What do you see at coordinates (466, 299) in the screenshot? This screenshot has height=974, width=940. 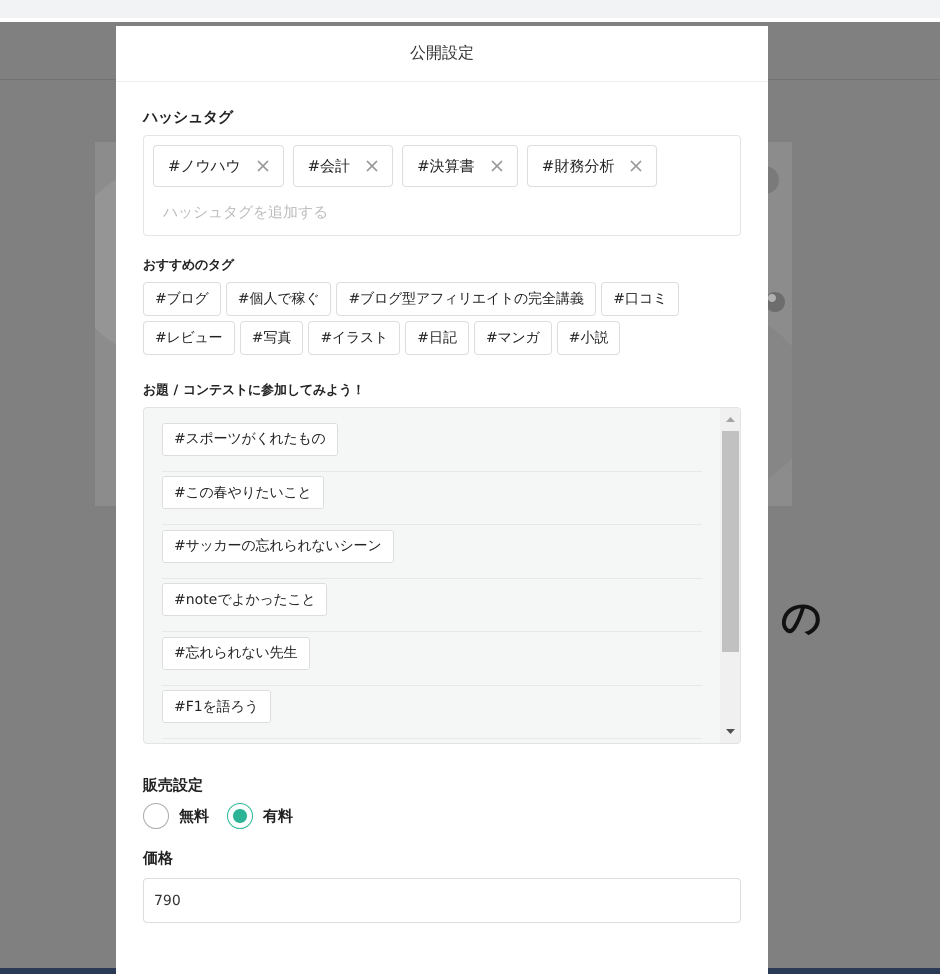 I see `tag-button: #ブログ型アフィリエイトの完全講義` at bounding box center [466, 299].